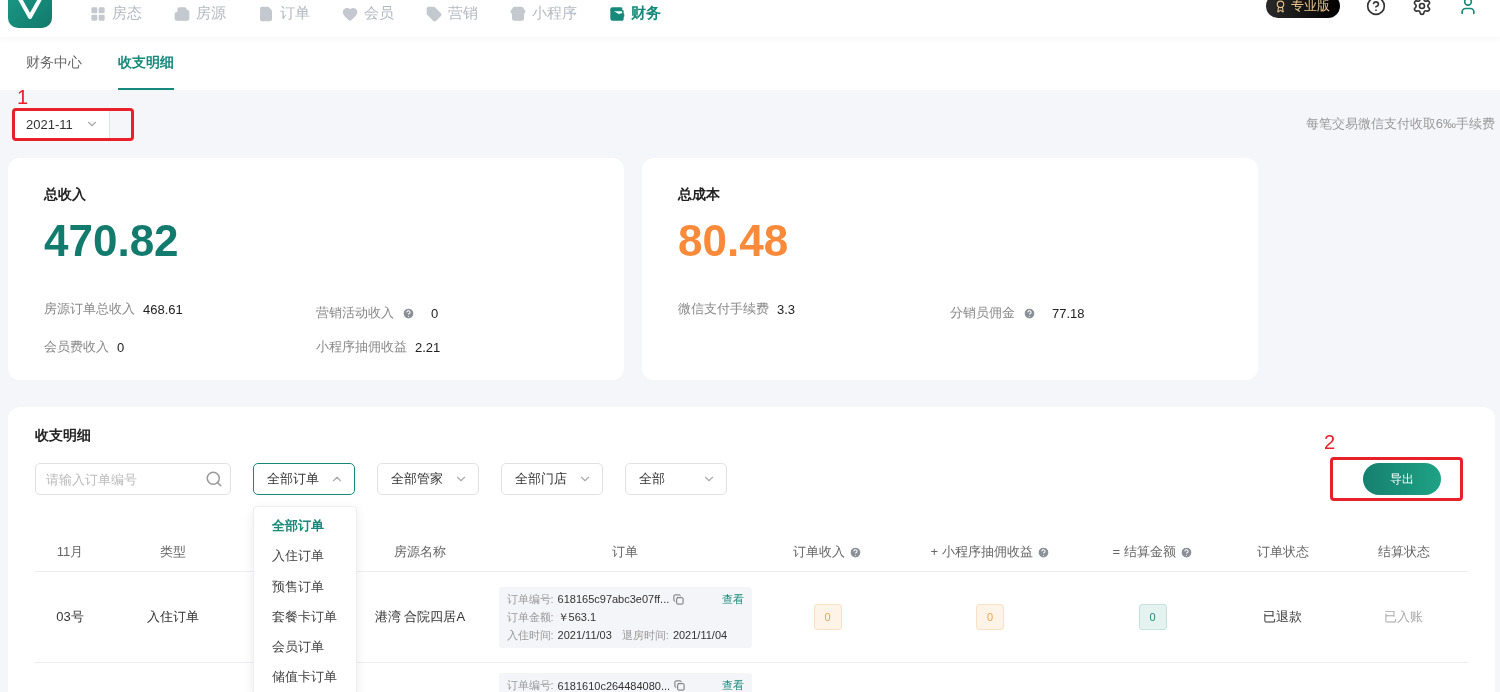  Describe the element at coordinates (428, 347) in the screenshot. I see `metric-value: 2.21` at that location.